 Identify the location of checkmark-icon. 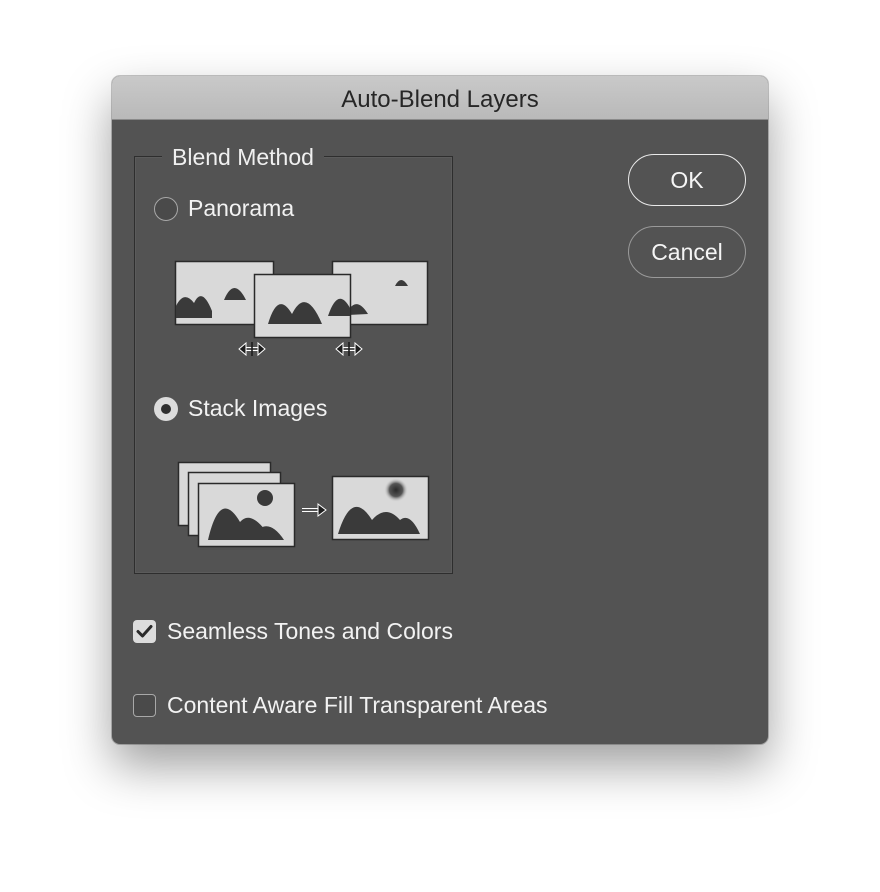
(144, 631).